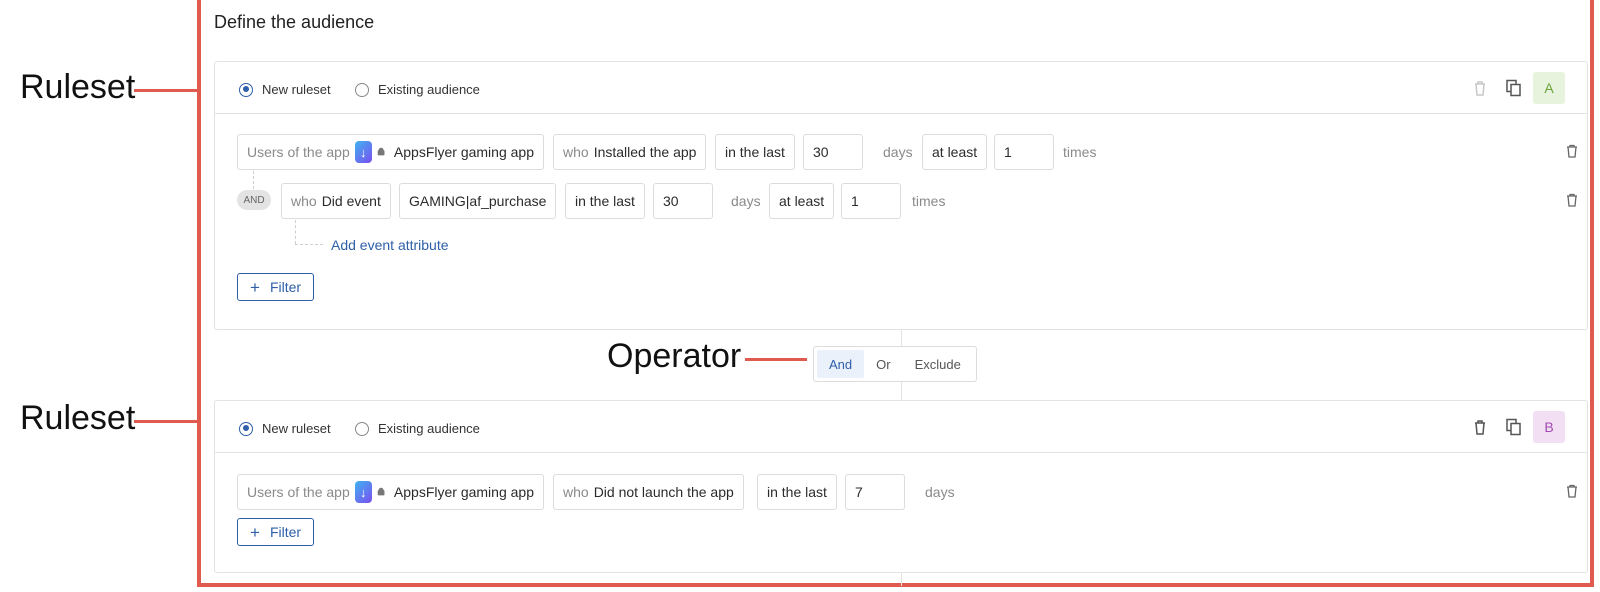 The image size is (1600, 592). I want to click on ruleset-badge: A, so click(1549, 88).